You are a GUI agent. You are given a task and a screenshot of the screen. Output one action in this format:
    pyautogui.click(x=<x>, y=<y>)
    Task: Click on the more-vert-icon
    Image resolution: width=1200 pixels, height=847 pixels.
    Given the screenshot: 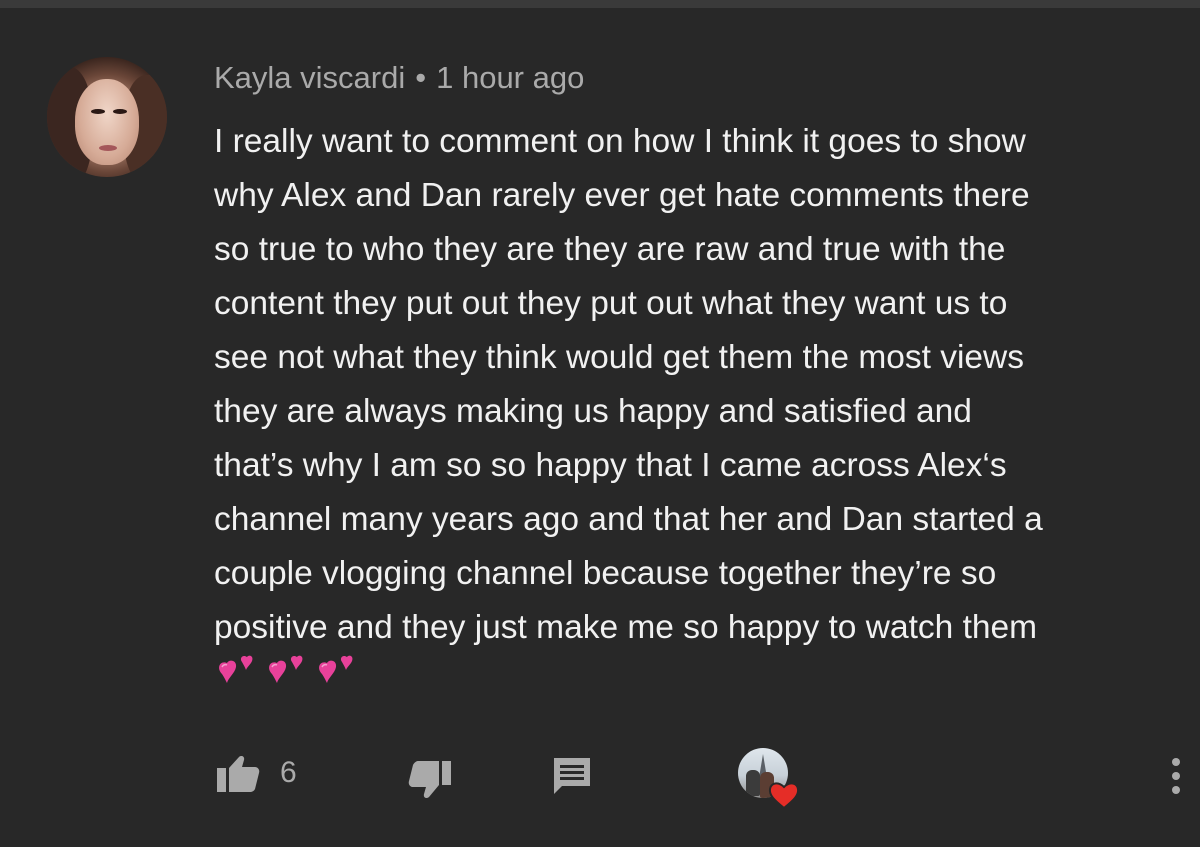 What is the action you would take?
    pyautogui.click(x=1176, y=776)
    